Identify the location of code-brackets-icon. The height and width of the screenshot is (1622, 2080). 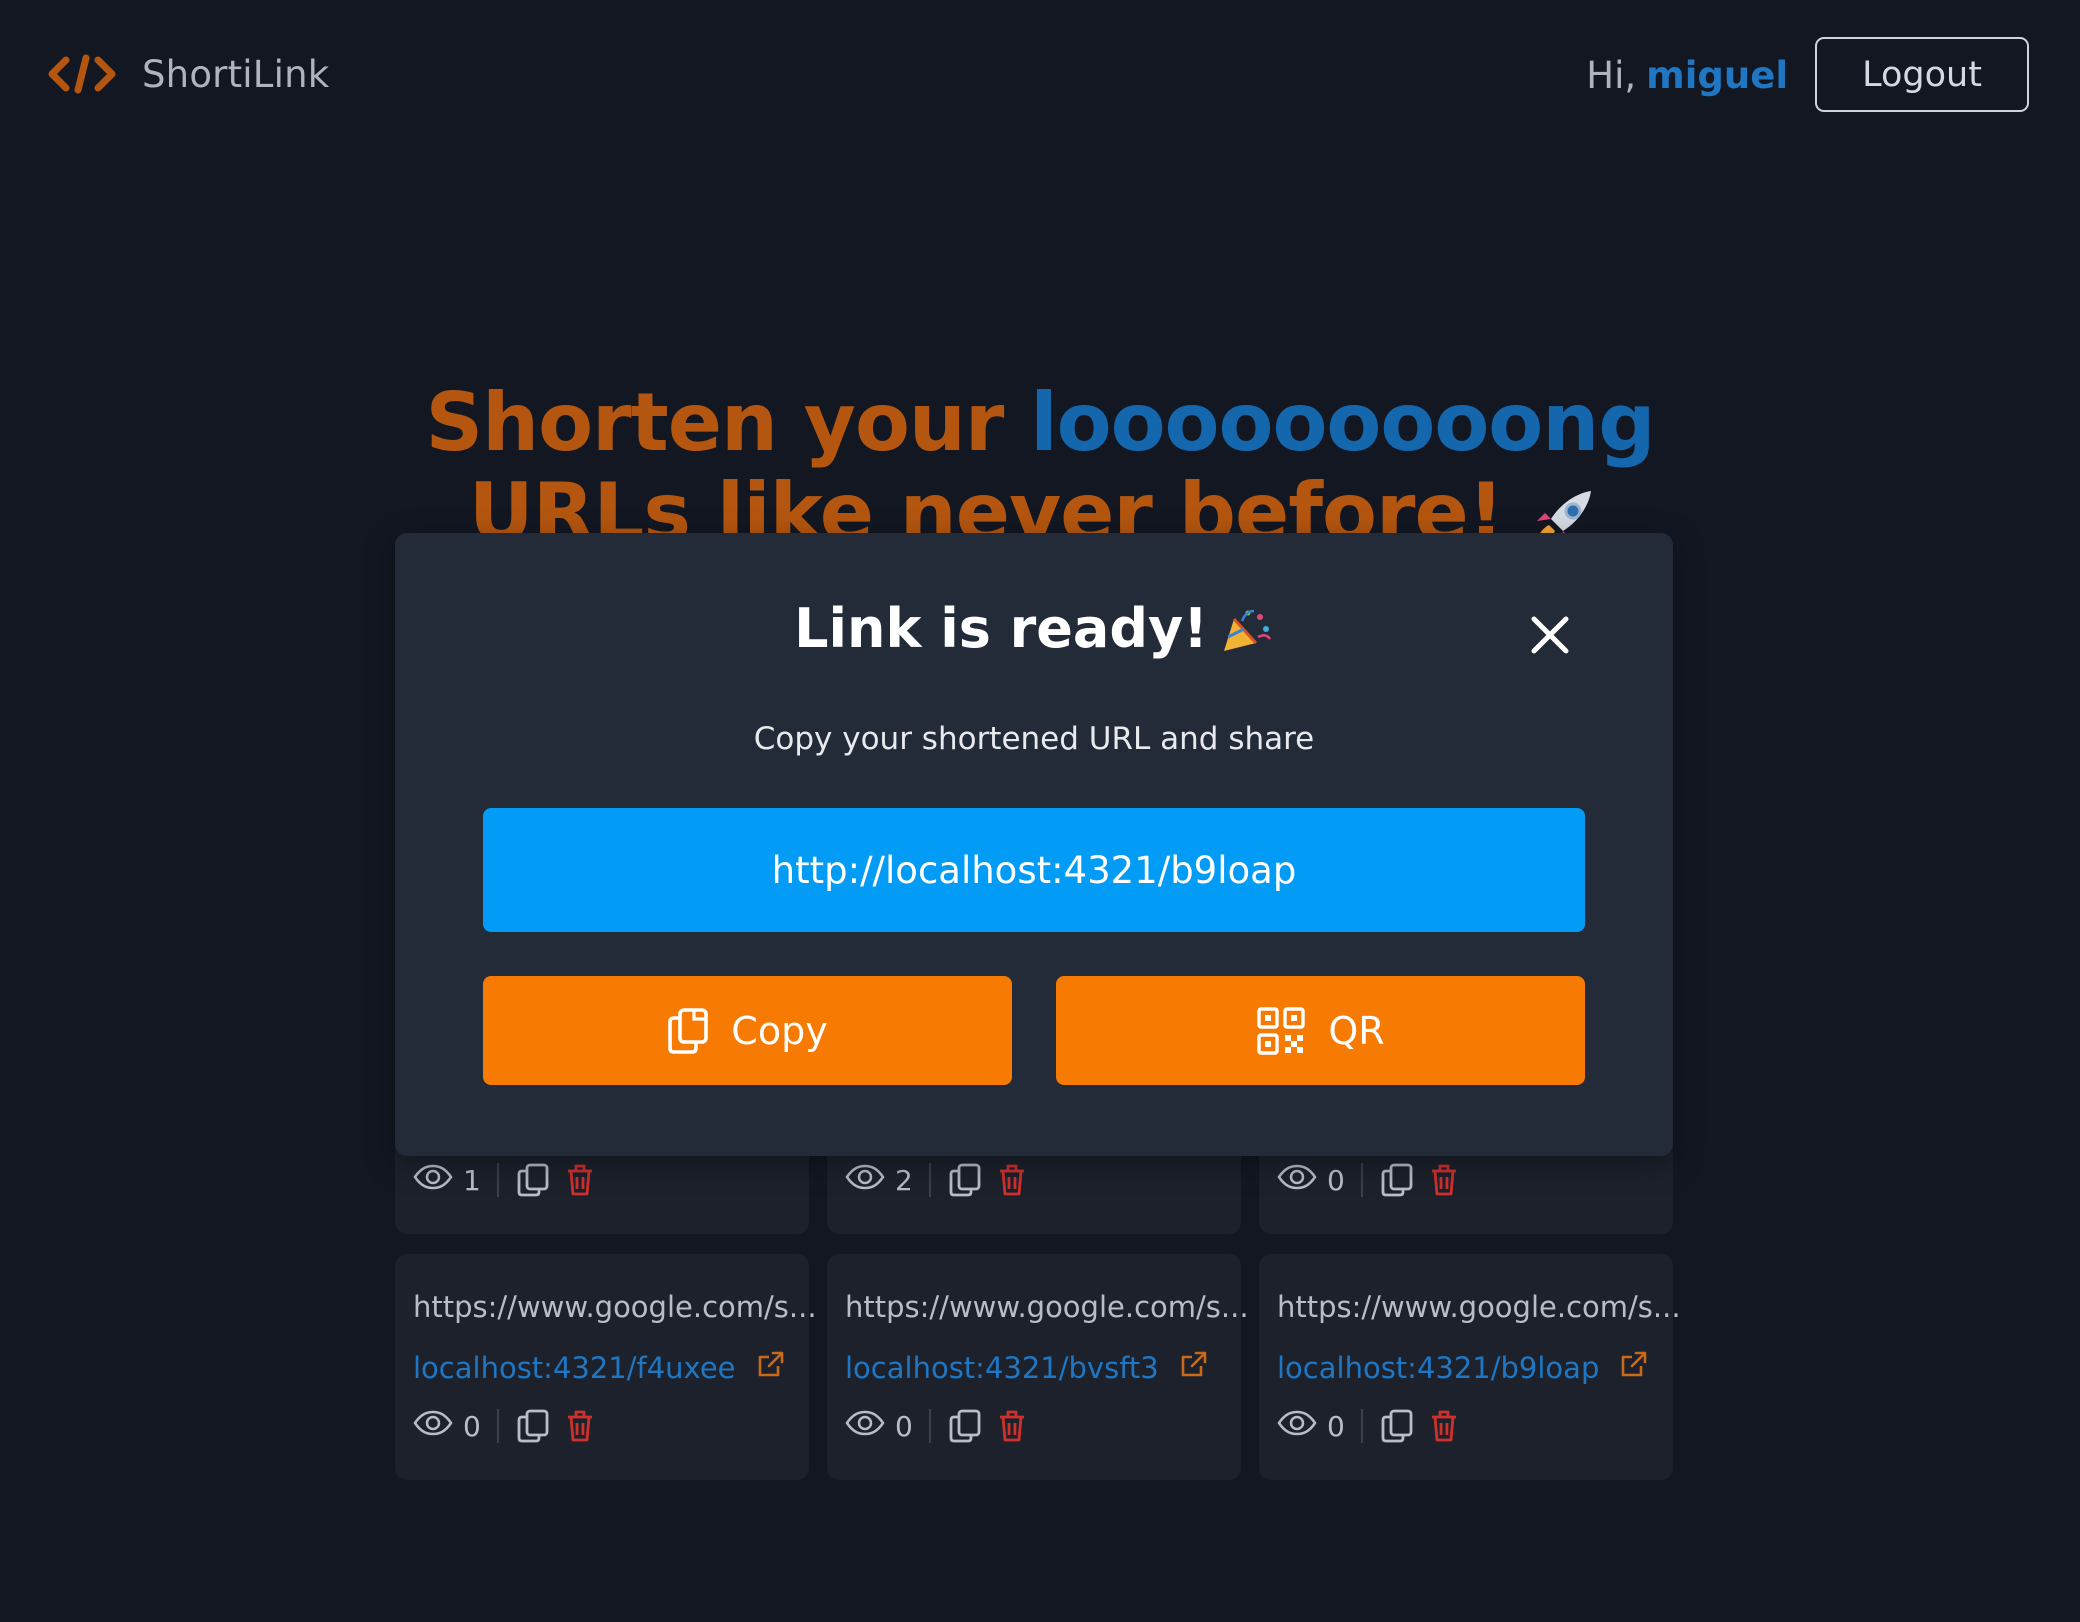
(82, 74).